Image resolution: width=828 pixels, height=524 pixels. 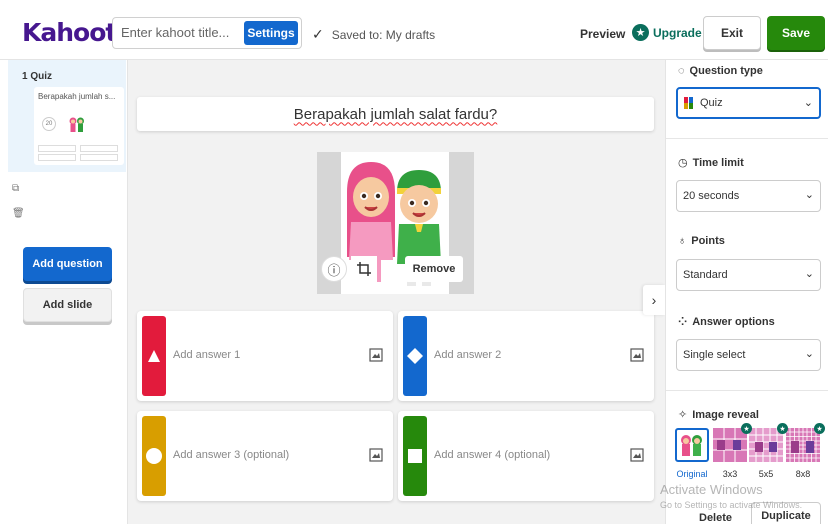 What do you see at coordinates (67, 264) in the screenshot?
I see `add-question-button: Add question` at bounding box center [67, 264].